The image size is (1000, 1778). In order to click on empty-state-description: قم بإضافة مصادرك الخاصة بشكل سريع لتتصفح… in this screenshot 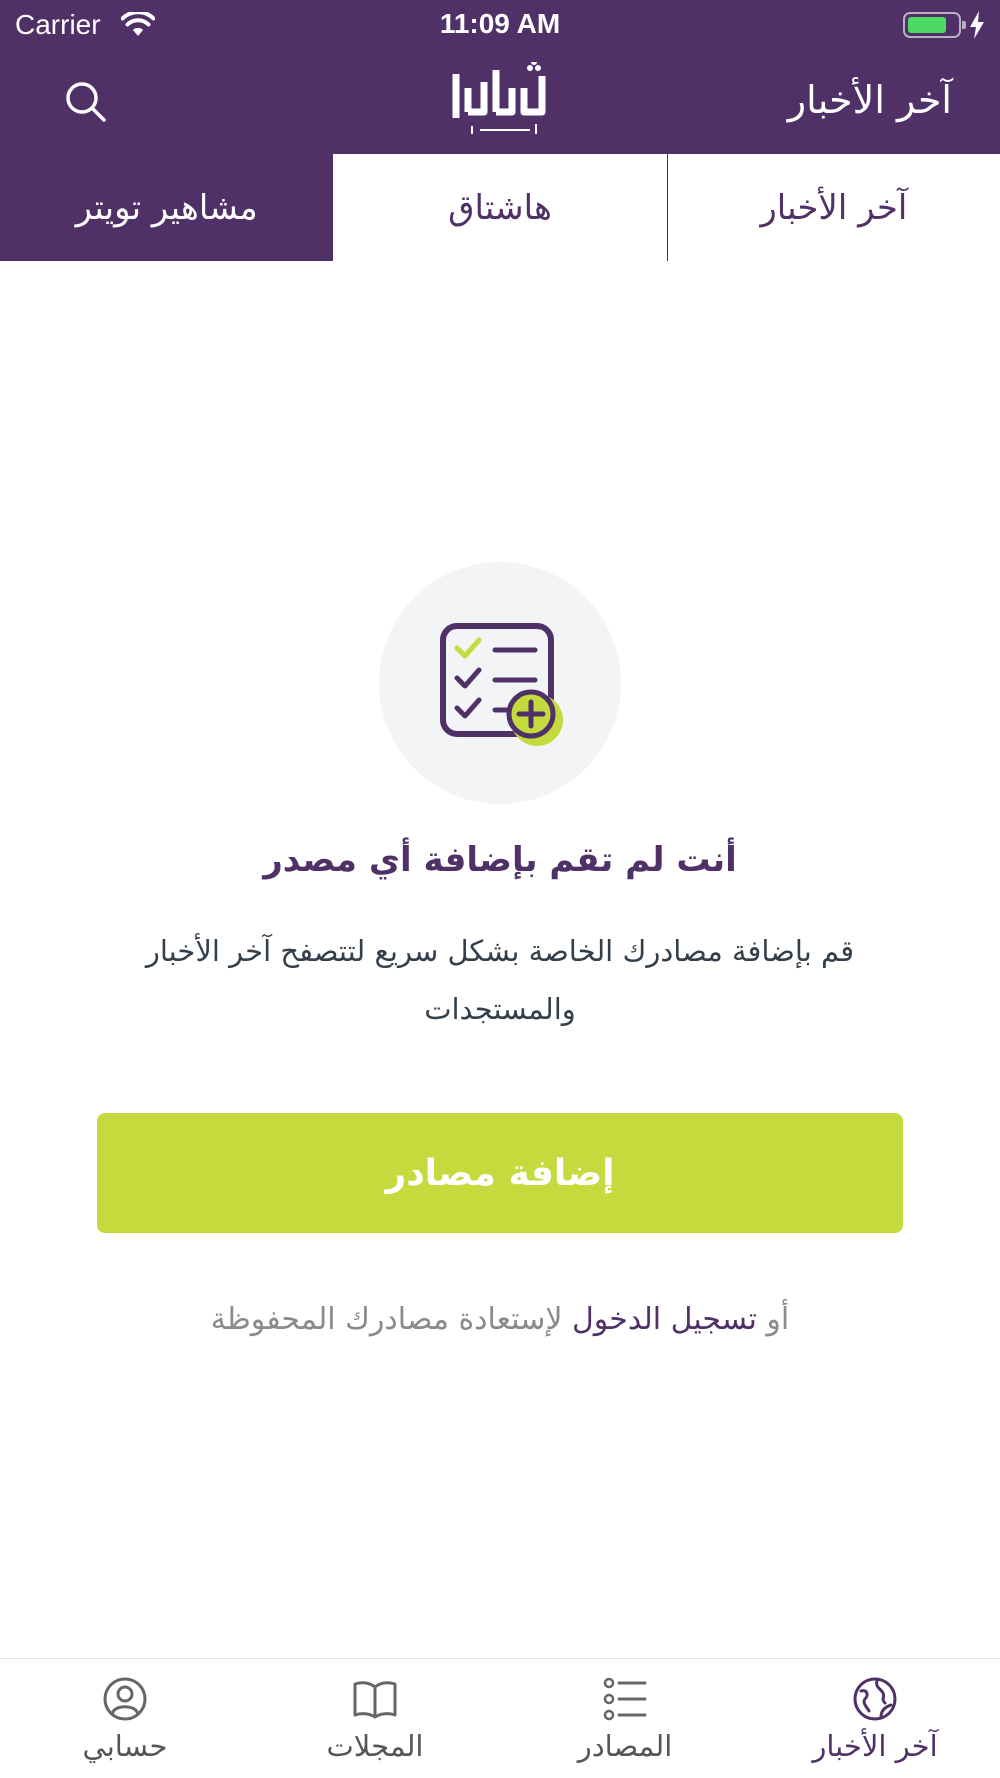, I will do `click(500, 980)`.